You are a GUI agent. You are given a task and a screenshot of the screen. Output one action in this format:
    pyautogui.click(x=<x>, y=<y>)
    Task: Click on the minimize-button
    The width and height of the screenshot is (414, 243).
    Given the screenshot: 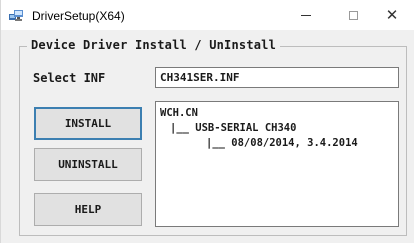 What is the action you would take?
    pyautogui.click(x=306, y=15)
    